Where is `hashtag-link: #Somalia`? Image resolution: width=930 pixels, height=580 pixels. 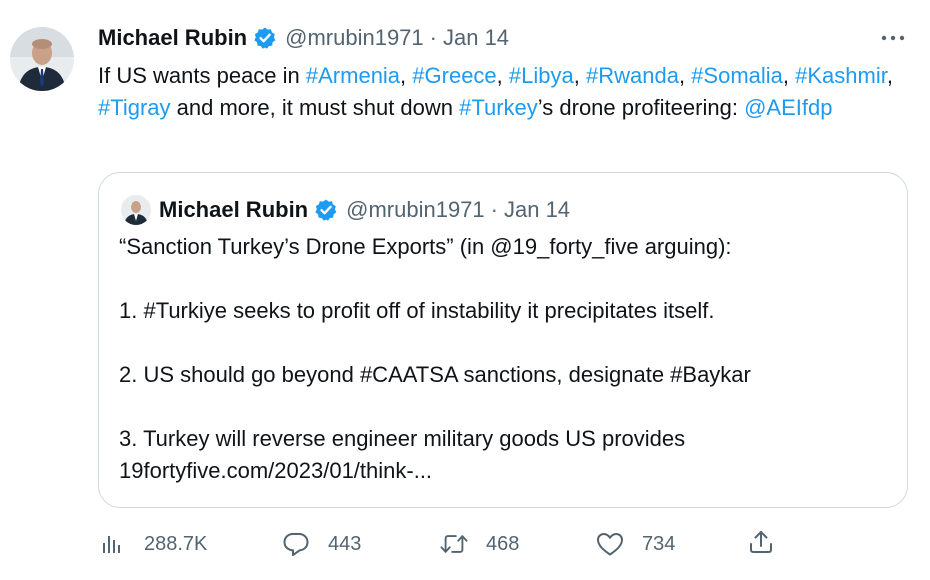
hashtag-link: #Somalia is located at coordinates (737, 75).